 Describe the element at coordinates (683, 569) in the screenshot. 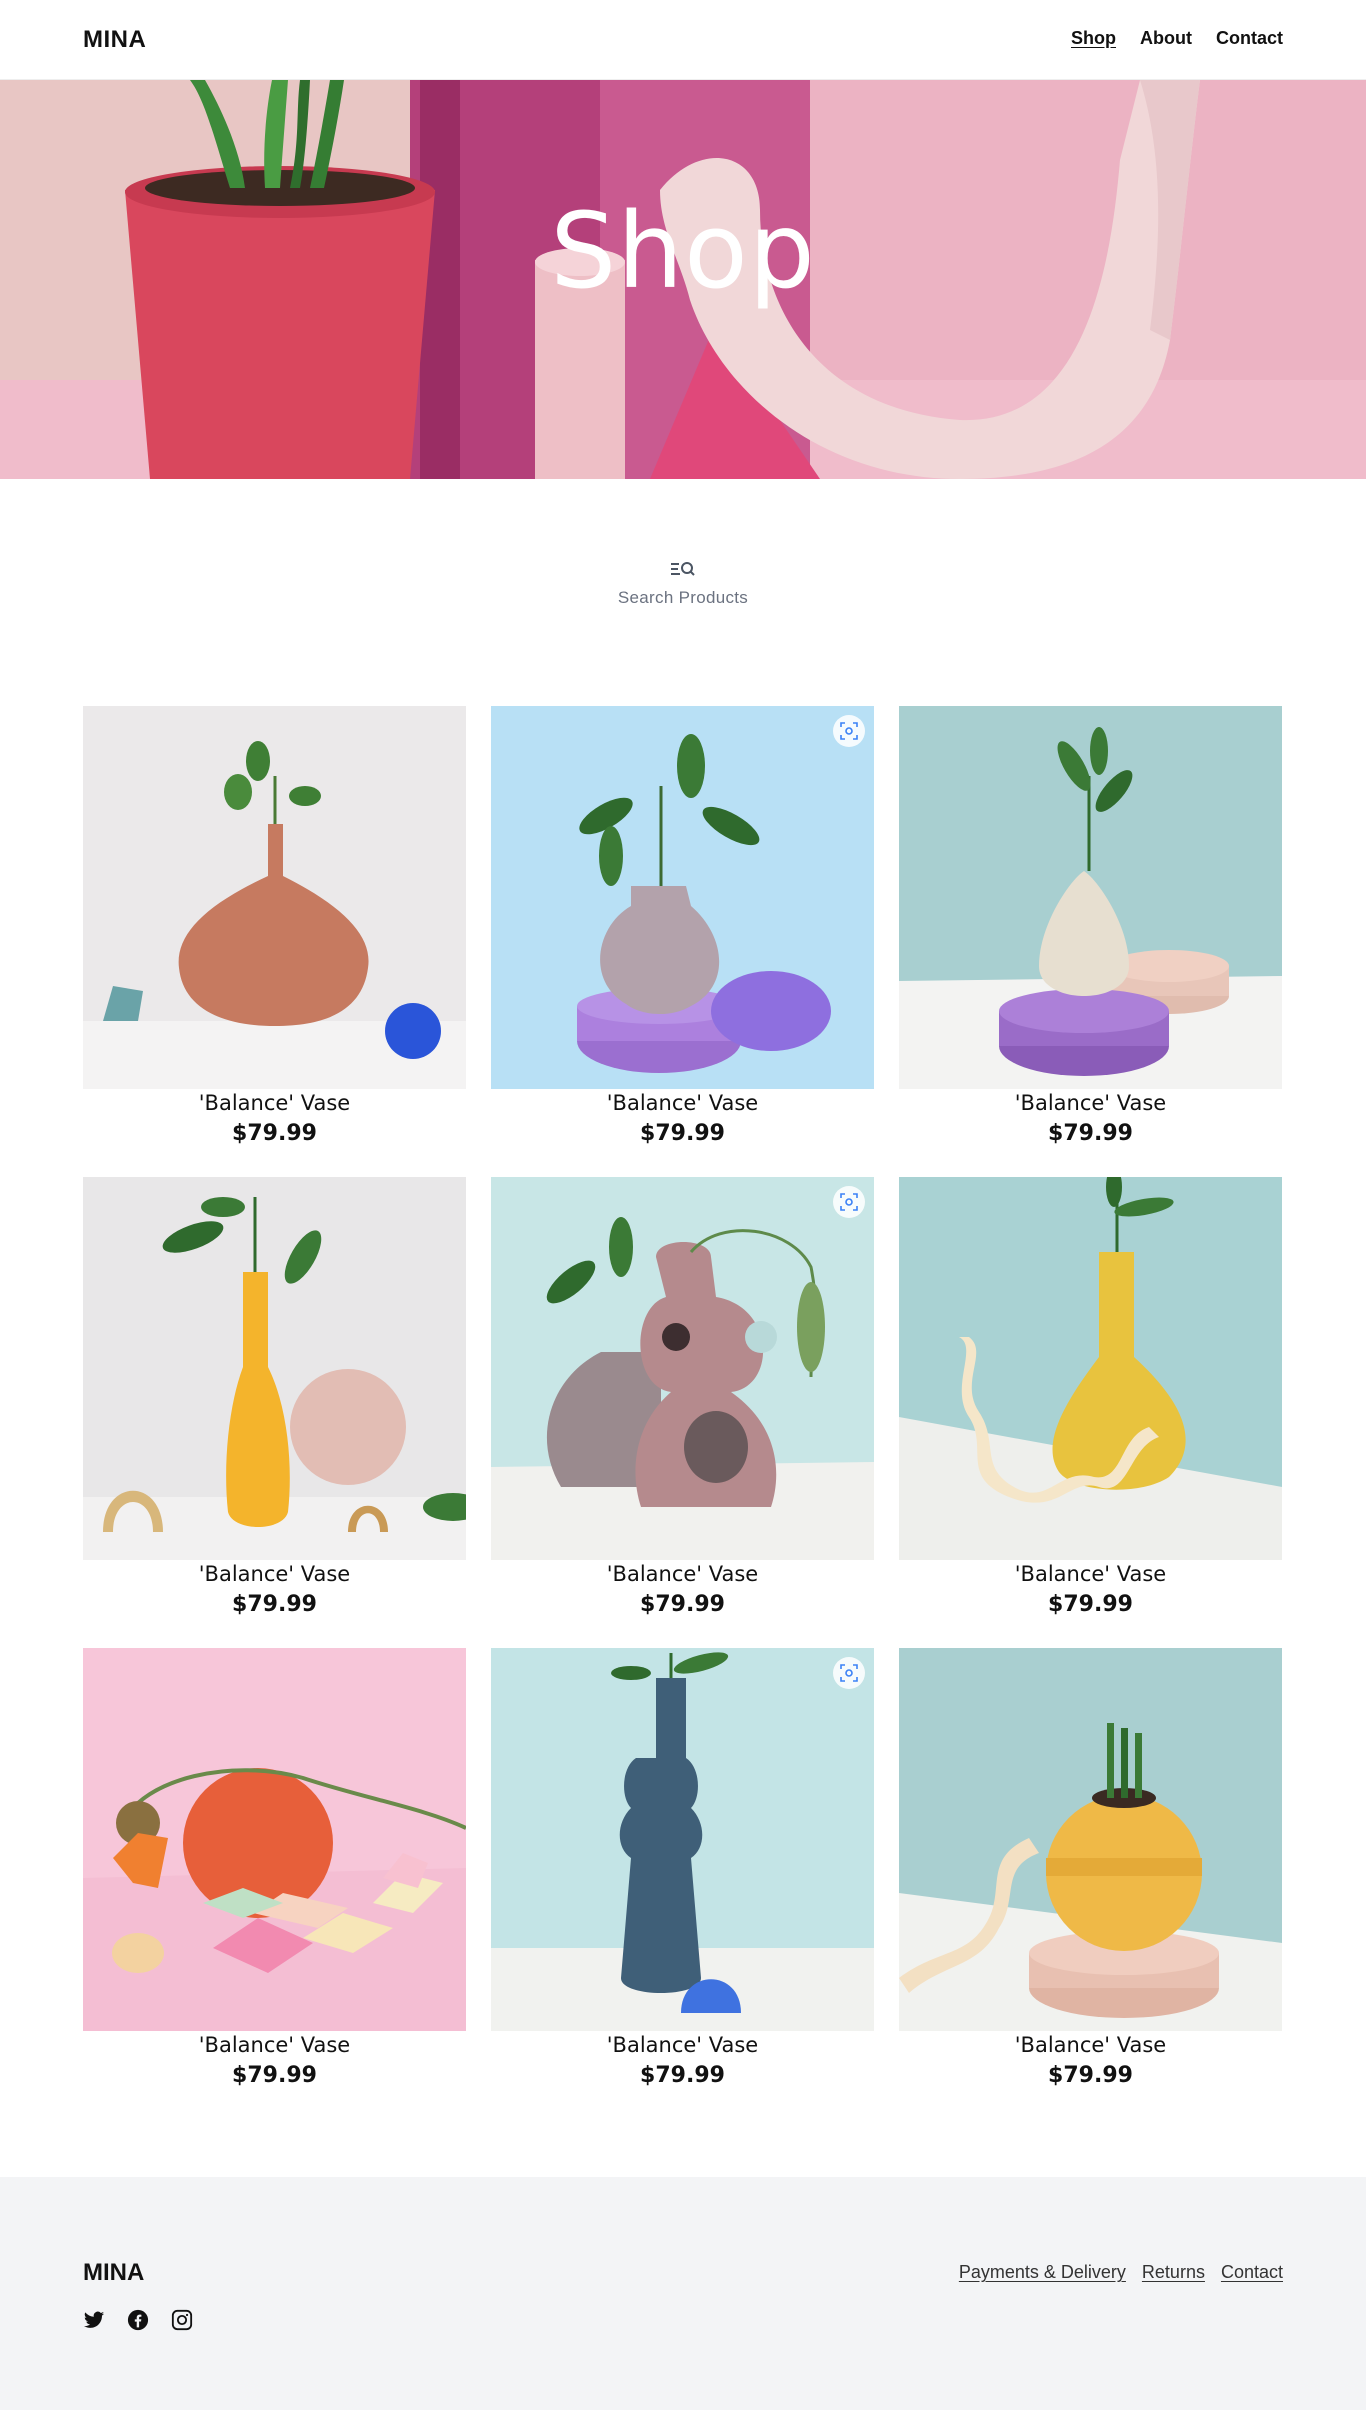

I see `search-list-icon` at that location.